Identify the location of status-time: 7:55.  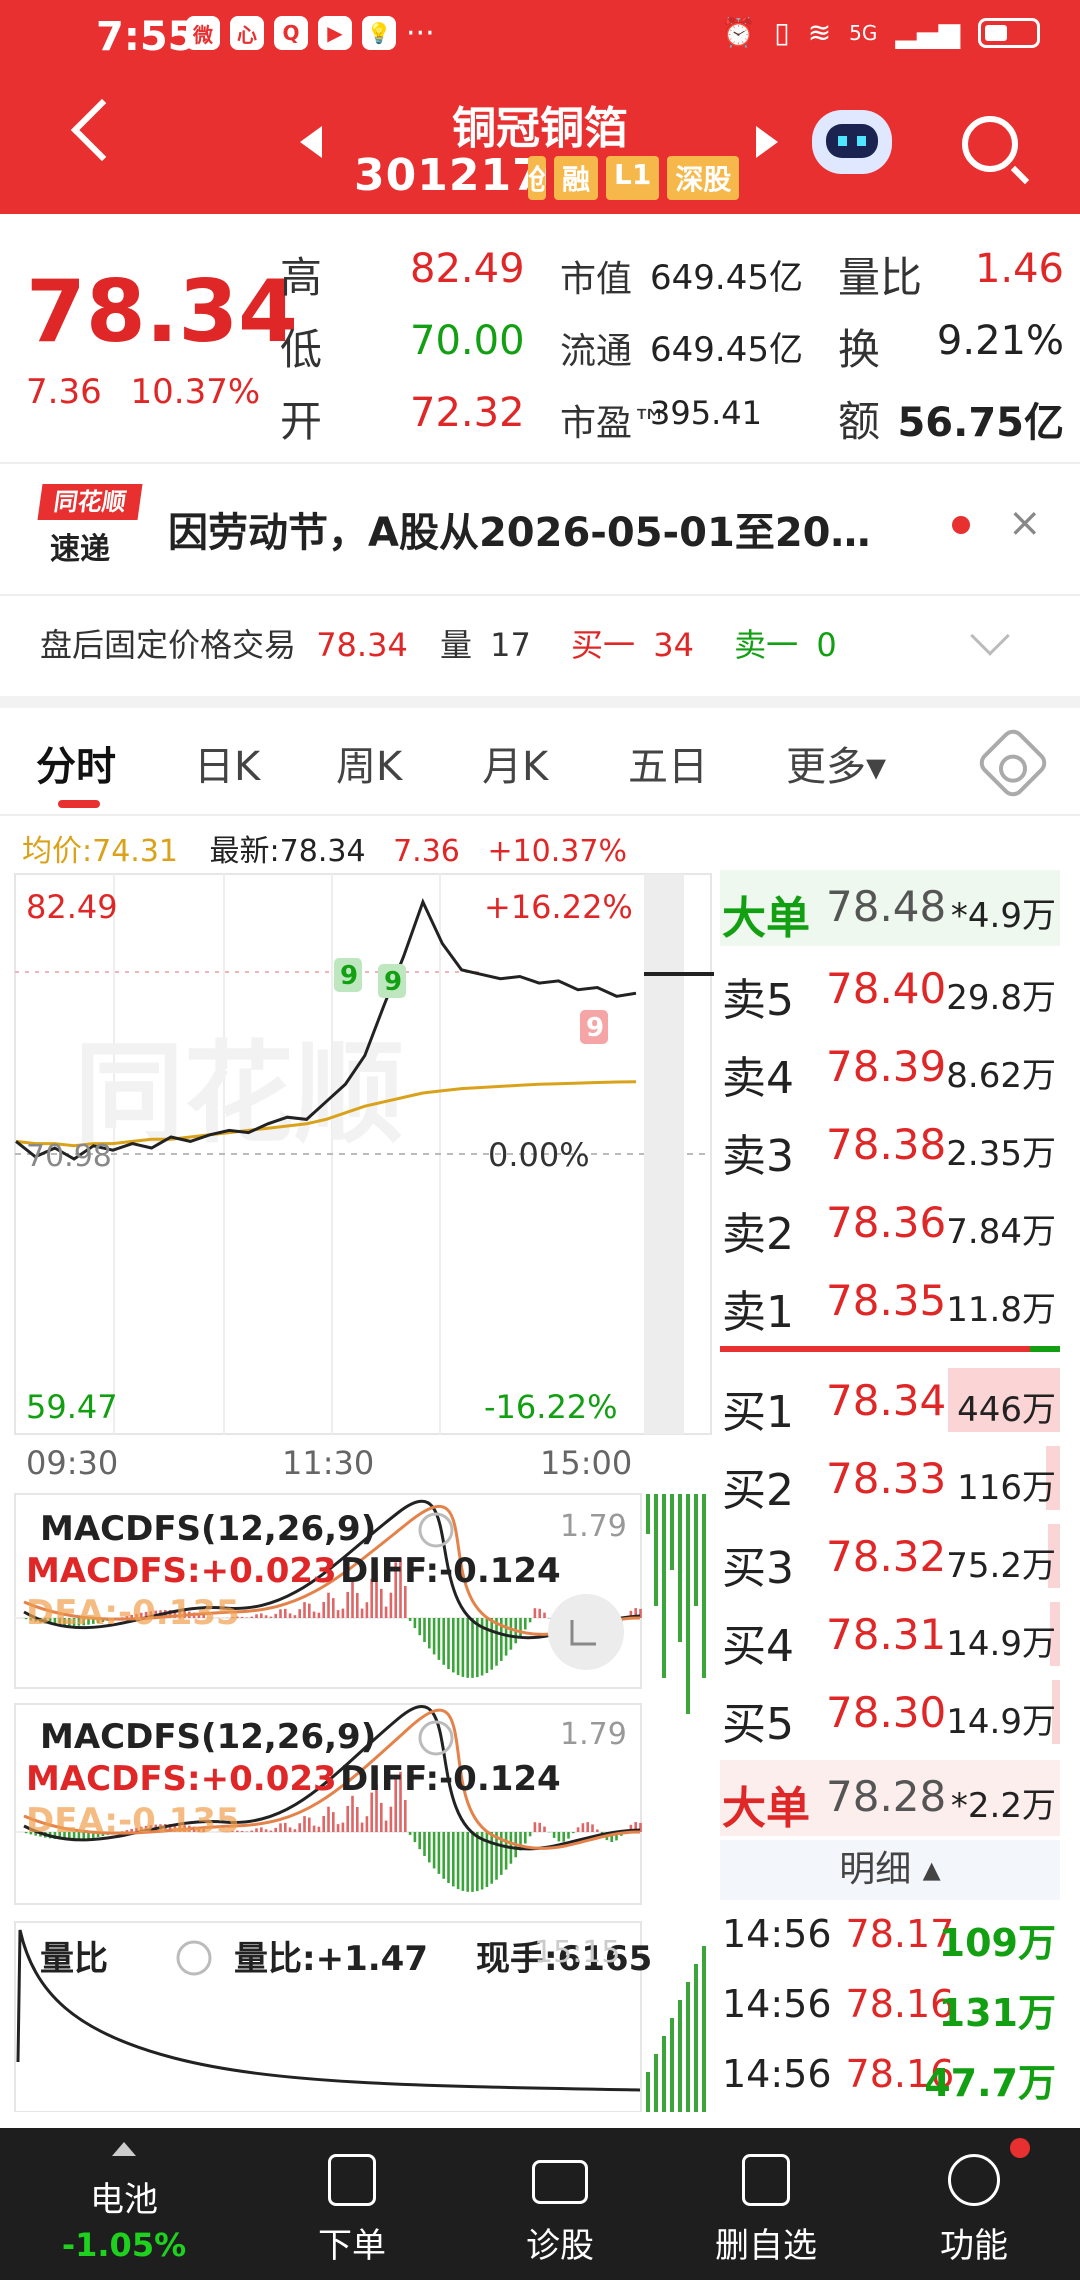
(146, 37).